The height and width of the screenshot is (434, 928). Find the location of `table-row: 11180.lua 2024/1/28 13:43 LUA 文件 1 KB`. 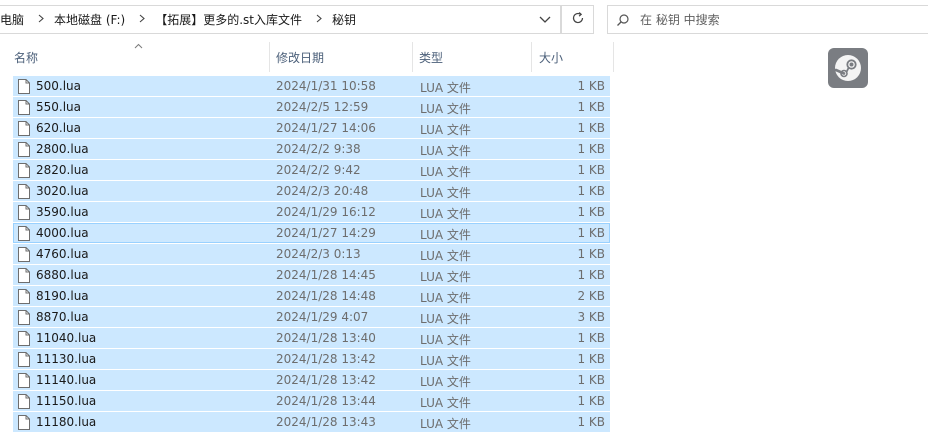

table-row: 11180.lua 2024/1/28 13:43 LUA 文件 1 KB is located at coordinates (311, 422).